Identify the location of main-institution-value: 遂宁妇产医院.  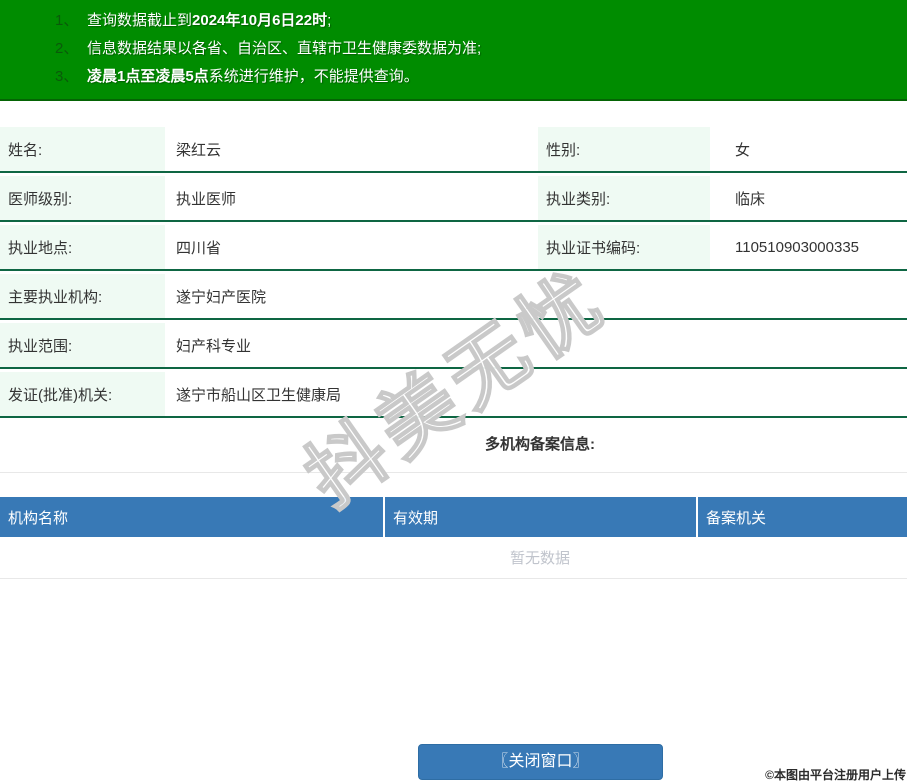
(221, 297).